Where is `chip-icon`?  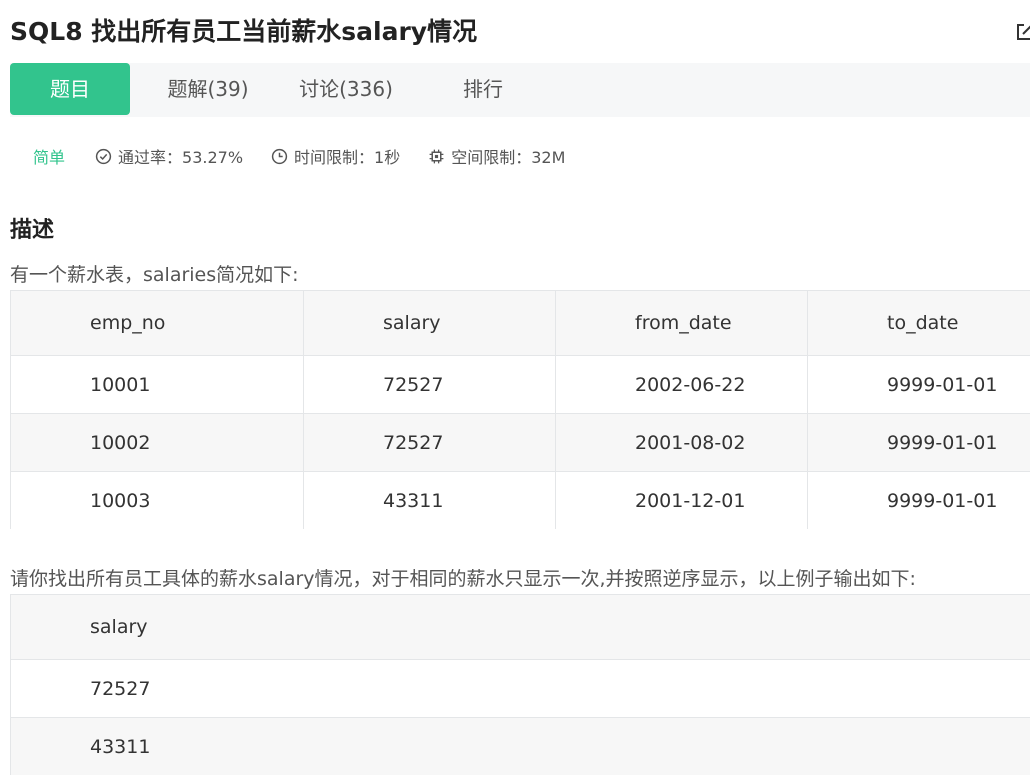 chip-icon is located at coordinates (436, 156).